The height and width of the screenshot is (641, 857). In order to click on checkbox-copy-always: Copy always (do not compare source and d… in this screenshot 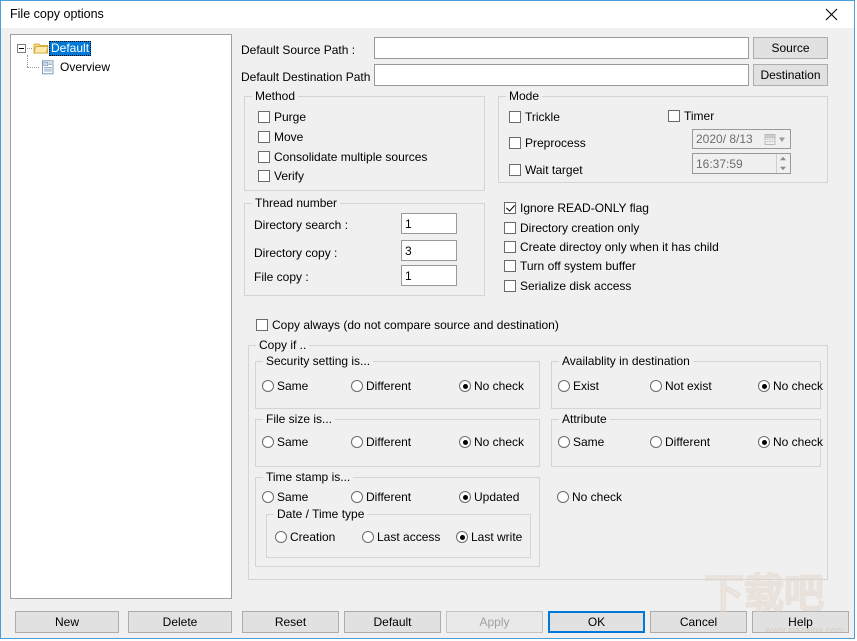, I will do `click(407, 325)`.